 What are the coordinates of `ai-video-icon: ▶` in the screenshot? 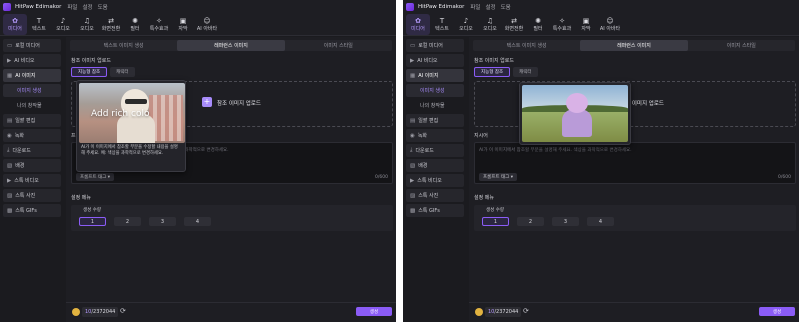 It's located at (412, 60).